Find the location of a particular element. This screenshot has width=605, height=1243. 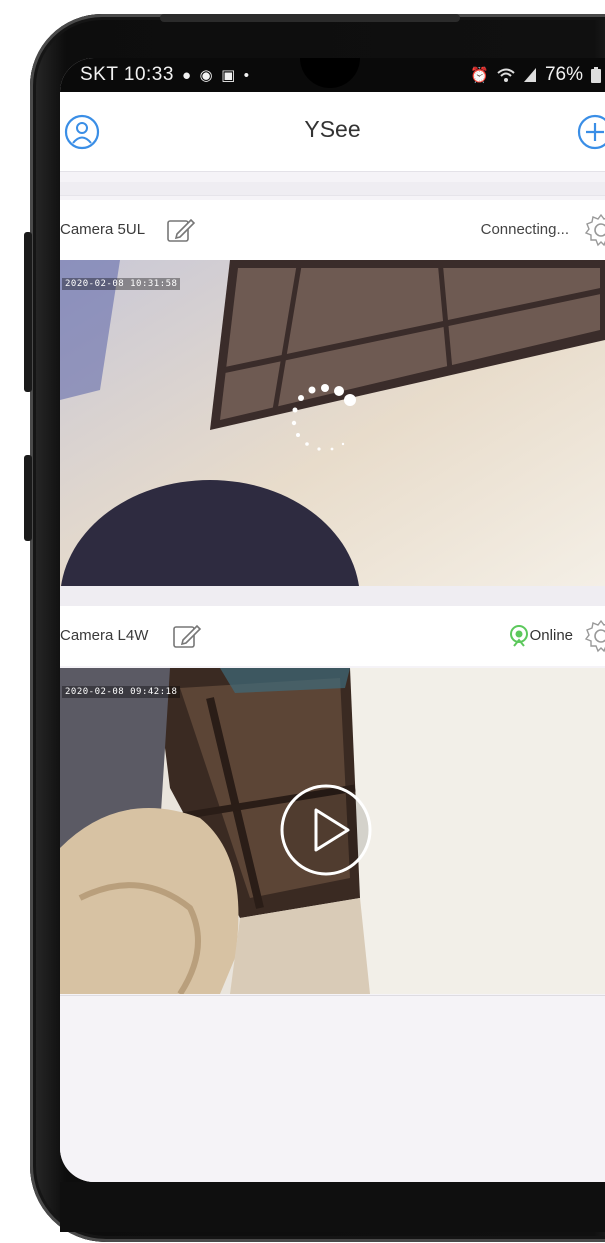

app-header: YSee is located at coordinates (332, 132).